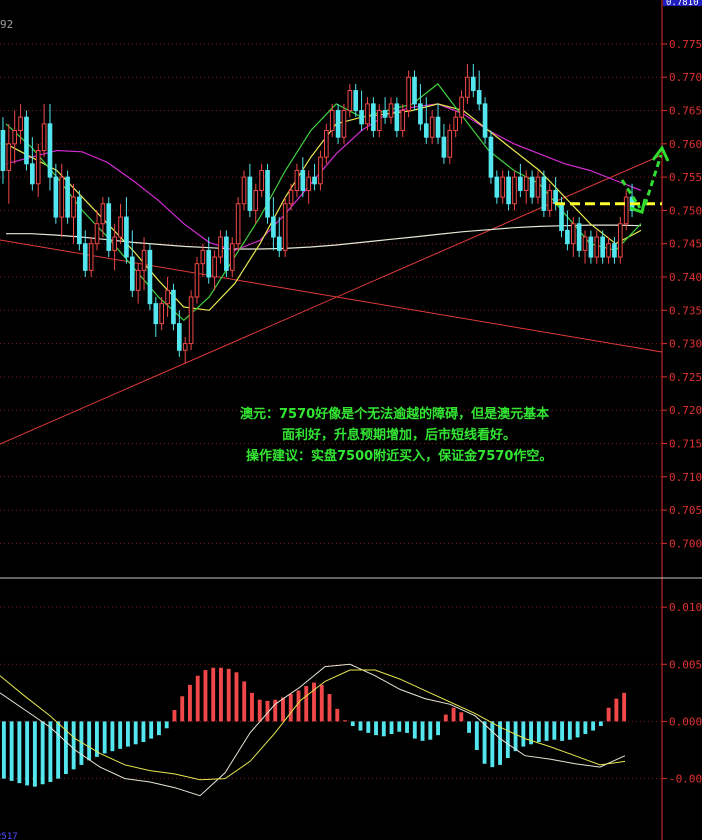  What do you see at coordinates (685, 477) in the screenshot?
I see `price-tick-label: 0.710` at bounding box center [685, 477].